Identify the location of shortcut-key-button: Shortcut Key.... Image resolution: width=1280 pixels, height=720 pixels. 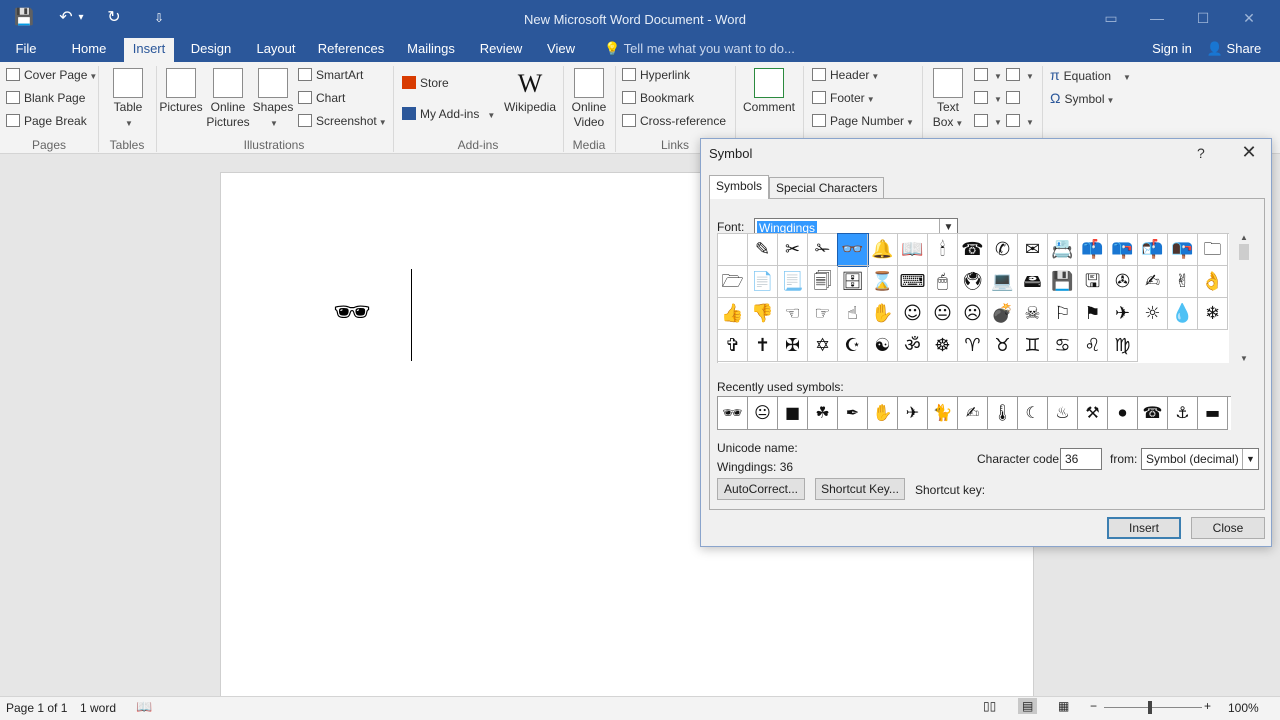
(860, 489).